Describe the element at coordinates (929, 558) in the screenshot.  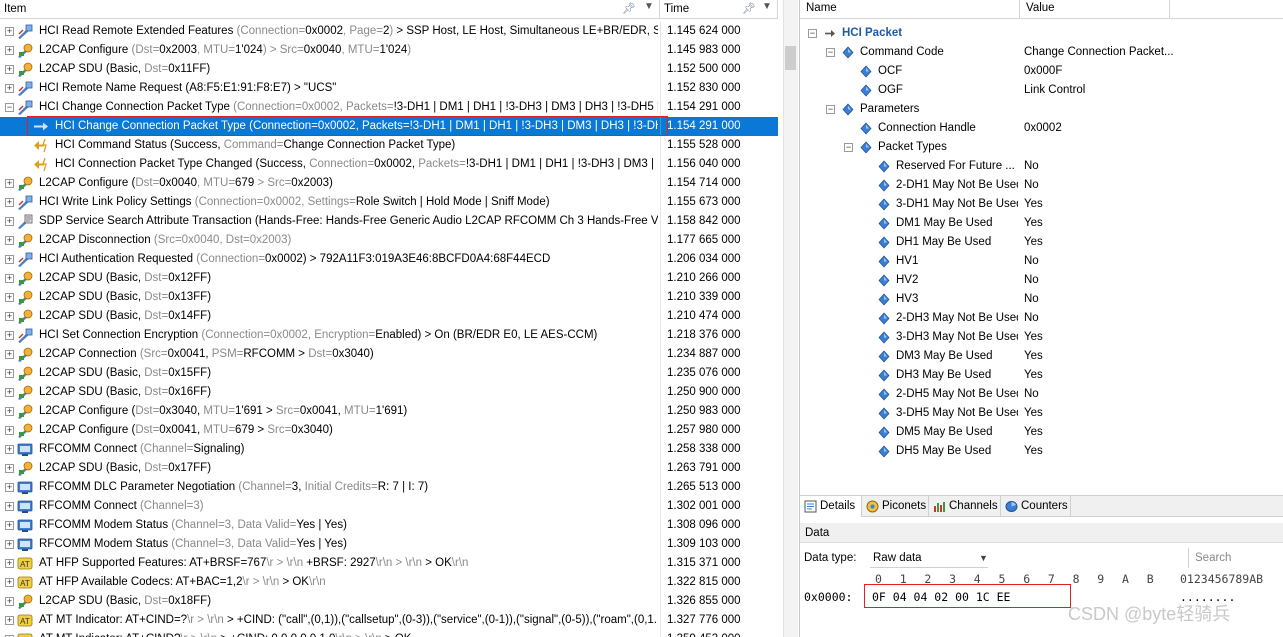
I see `data-type-select: Raw data` at that location.